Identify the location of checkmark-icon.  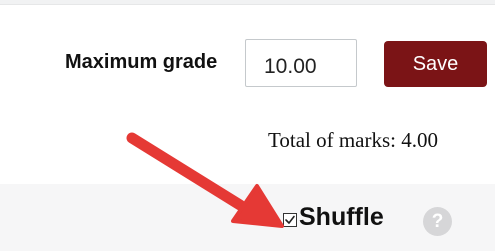
(290, 219).